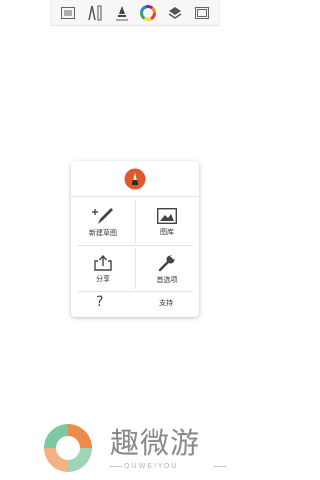 This screenshot has width=320, height=480. What do you see at coordinates (220, 466) in the screenshot?
I see `watermark-dash-right` at bounding box center [220, 466].